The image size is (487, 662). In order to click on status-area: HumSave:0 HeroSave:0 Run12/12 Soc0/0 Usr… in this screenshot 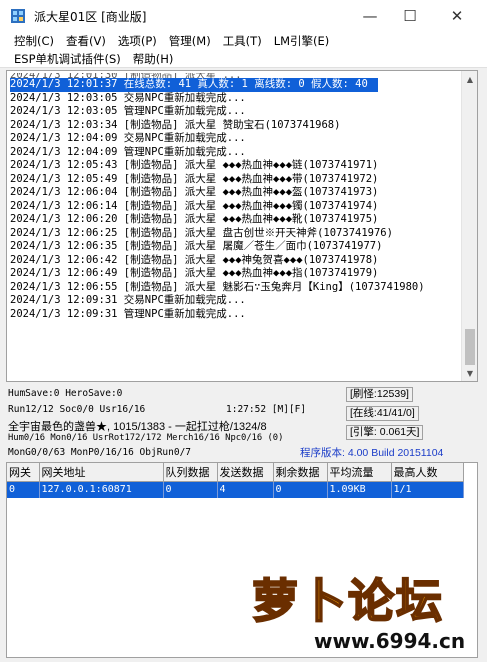, I will do `click(242, 422)`.